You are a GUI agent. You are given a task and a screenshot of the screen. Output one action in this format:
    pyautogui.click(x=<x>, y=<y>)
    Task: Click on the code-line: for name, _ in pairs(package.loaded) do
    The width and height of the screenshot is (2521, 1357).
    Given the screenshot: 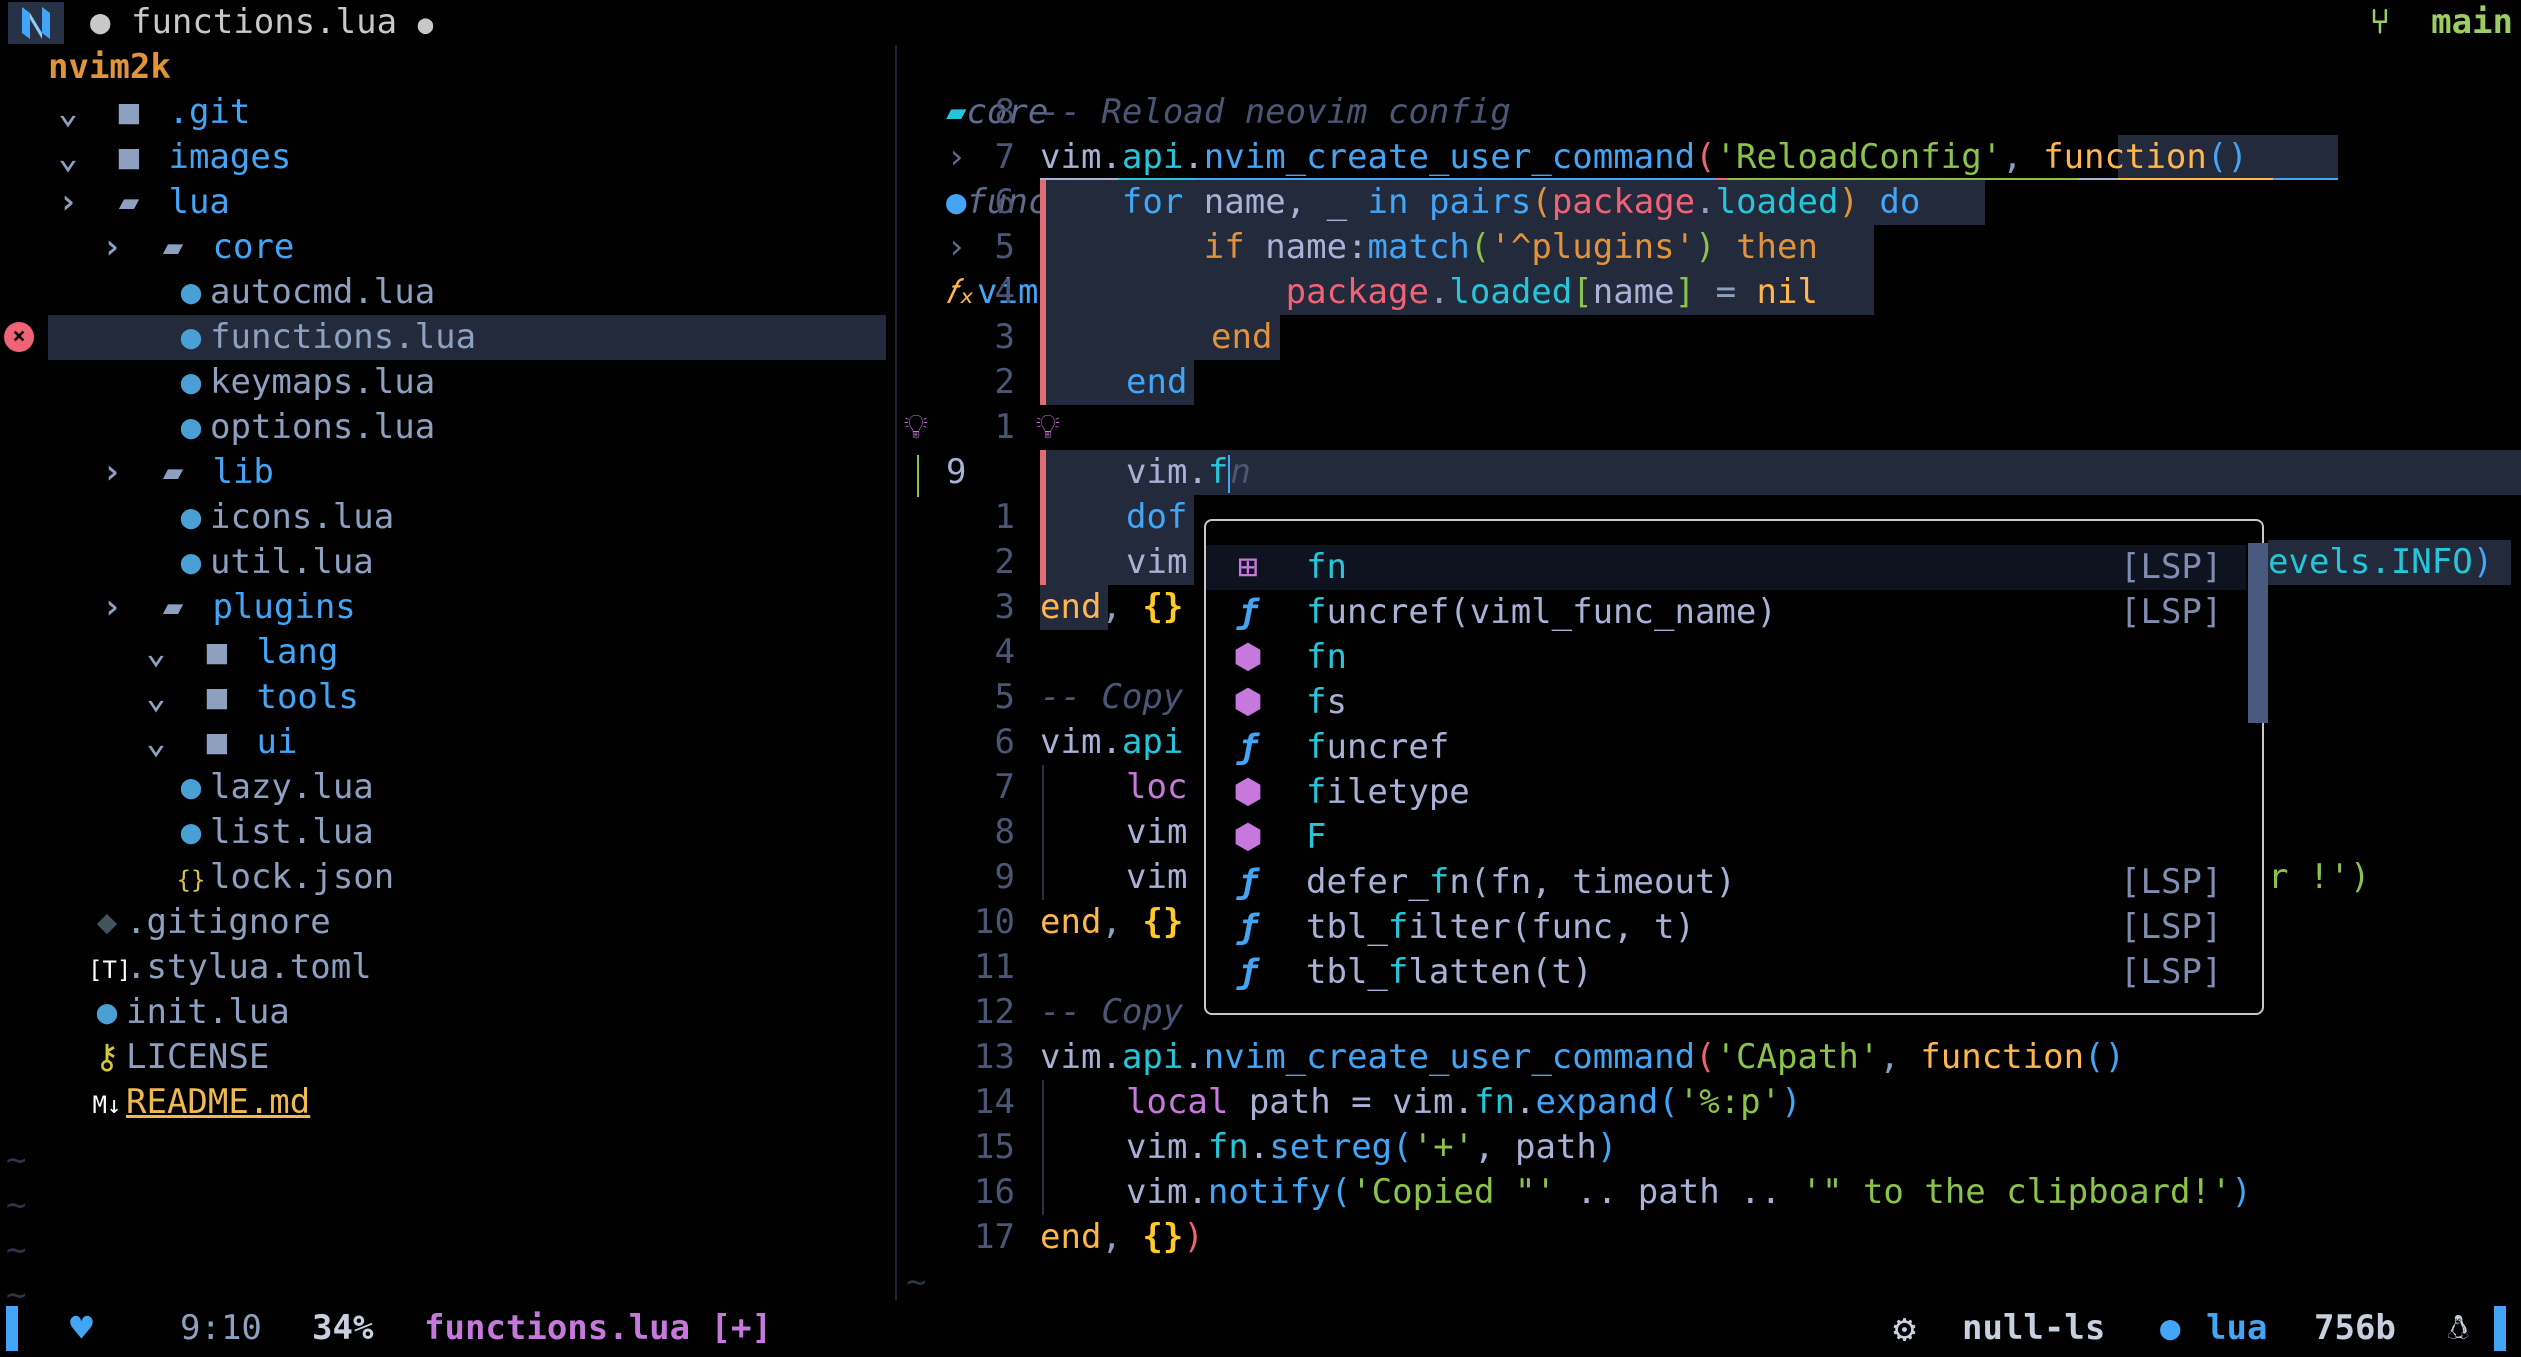 What is the action you would take?
    pyautogui.click(x=1521, y=202)
    